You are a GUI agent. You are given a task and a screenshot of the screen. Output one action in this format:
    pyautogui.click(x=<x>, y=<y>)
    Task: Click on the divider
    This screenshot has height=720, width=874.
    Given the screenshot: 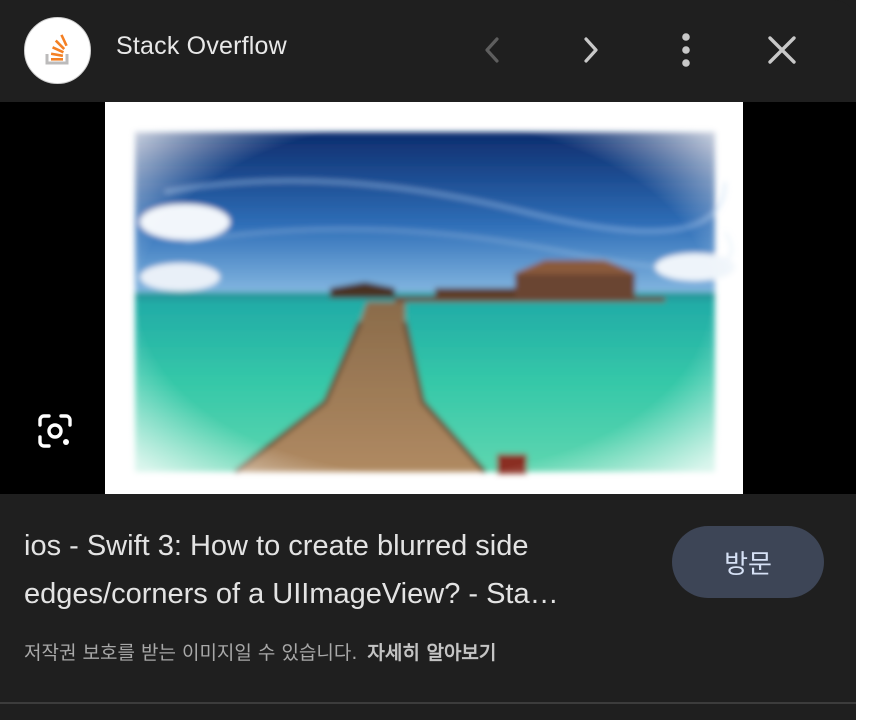 What is the action you would take?
    pyautogui.click(x=428, y=703)
    